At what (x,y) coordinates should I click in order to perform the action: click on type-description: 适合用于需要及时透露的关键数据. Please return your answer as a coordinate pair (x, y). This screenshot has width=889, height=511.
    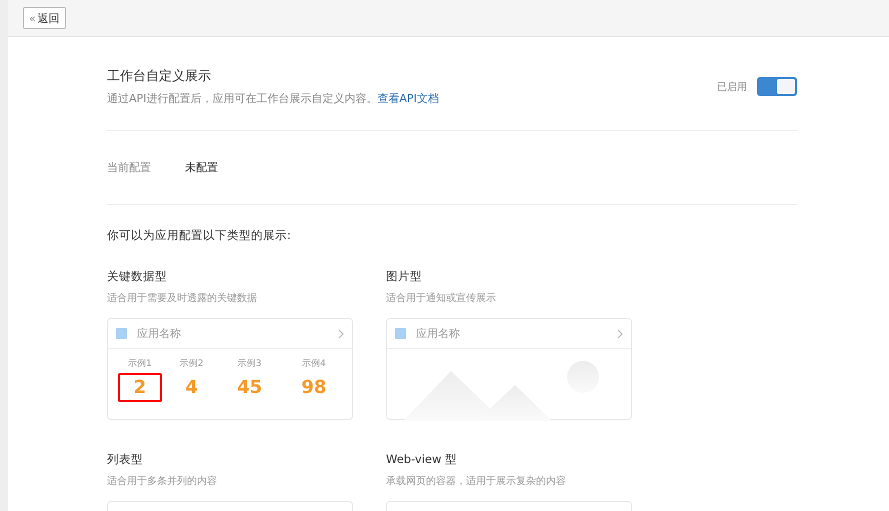
    Looking at the image, I should click on (182, 298).